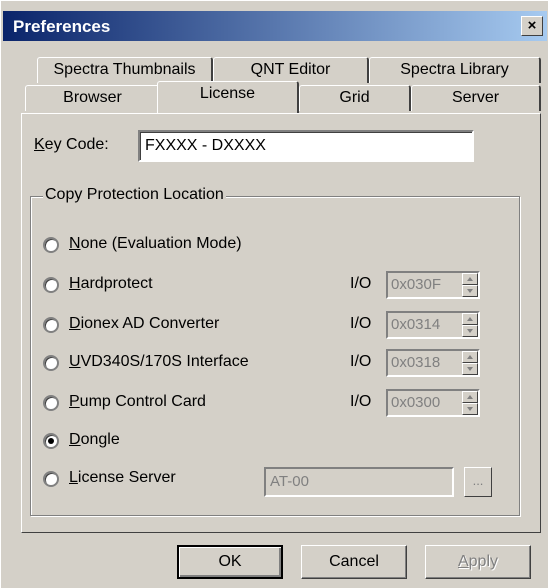 This screenshot has height=588, width=548. I want to click on key-code-input: FXXXX - DXXXX, so click(306, 146).